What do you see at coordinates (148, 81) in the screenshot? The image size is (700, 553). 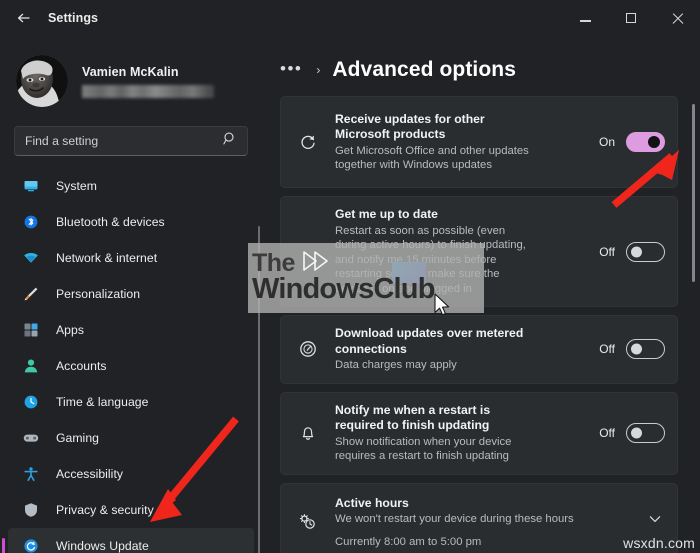 I see `profile-text: Vamien McKalin` at bounding box center [148, 81].